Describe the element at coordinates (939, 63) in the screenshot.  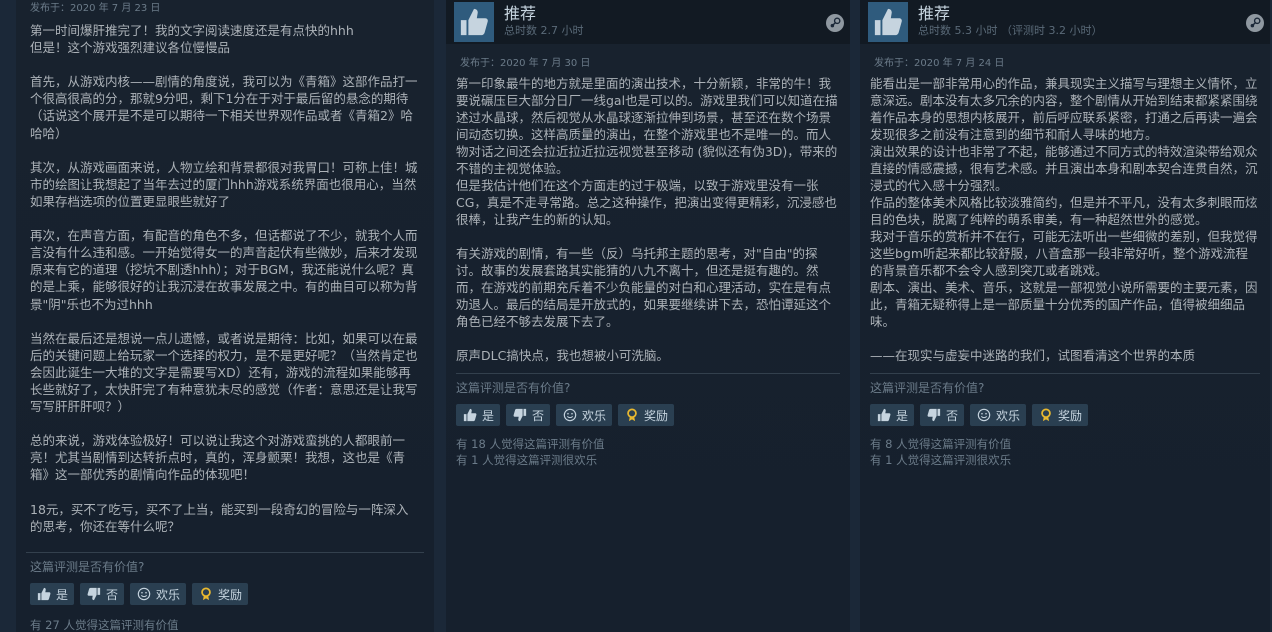
I see `posted-date: 发布于：2020 年 7 月 24 日` at that location.